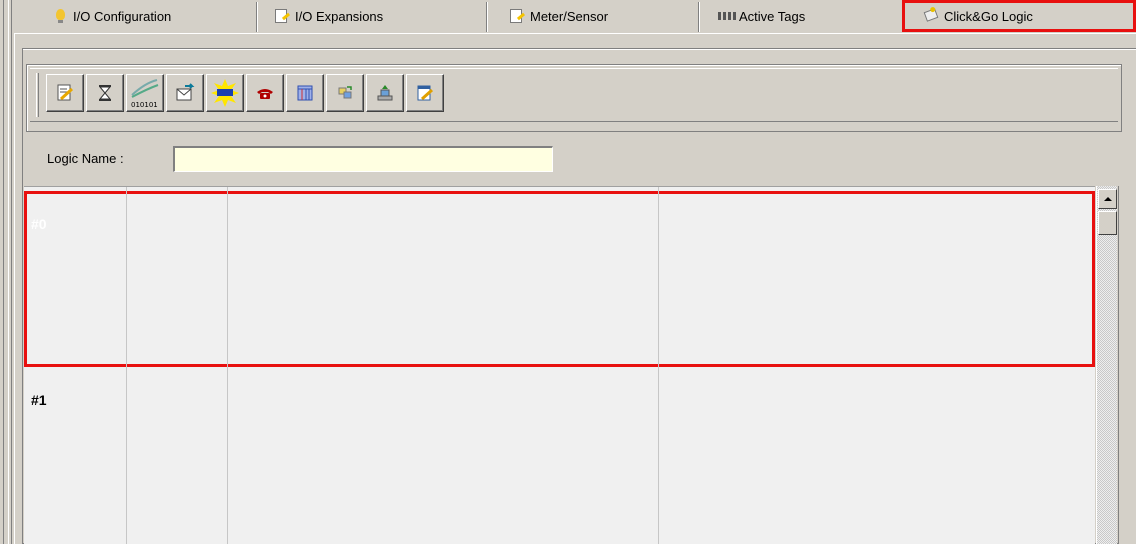 The width and height of the screenshot is (1136, 544). What do you see at coordinates (1107, 223) in the screenshot?
I see `scroll-thumb` at bounding box center [1107, 223].